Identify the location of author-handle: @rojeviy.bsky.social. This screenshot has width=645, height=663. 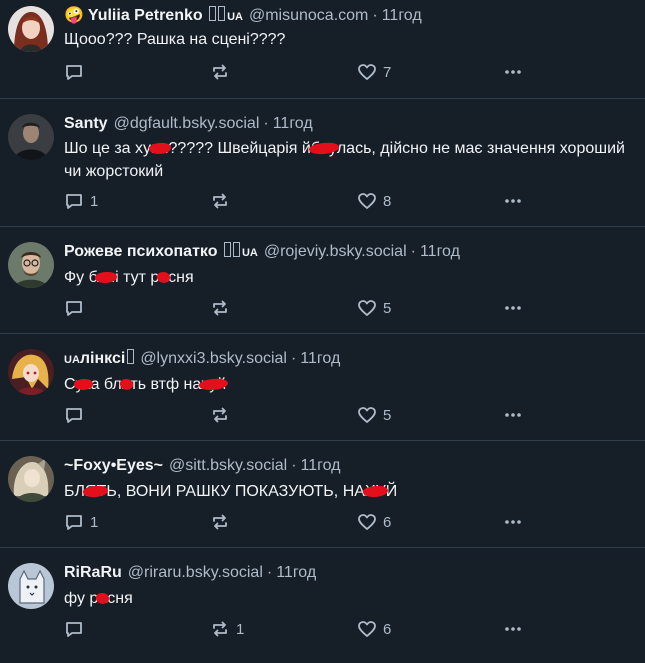
(335, 251).